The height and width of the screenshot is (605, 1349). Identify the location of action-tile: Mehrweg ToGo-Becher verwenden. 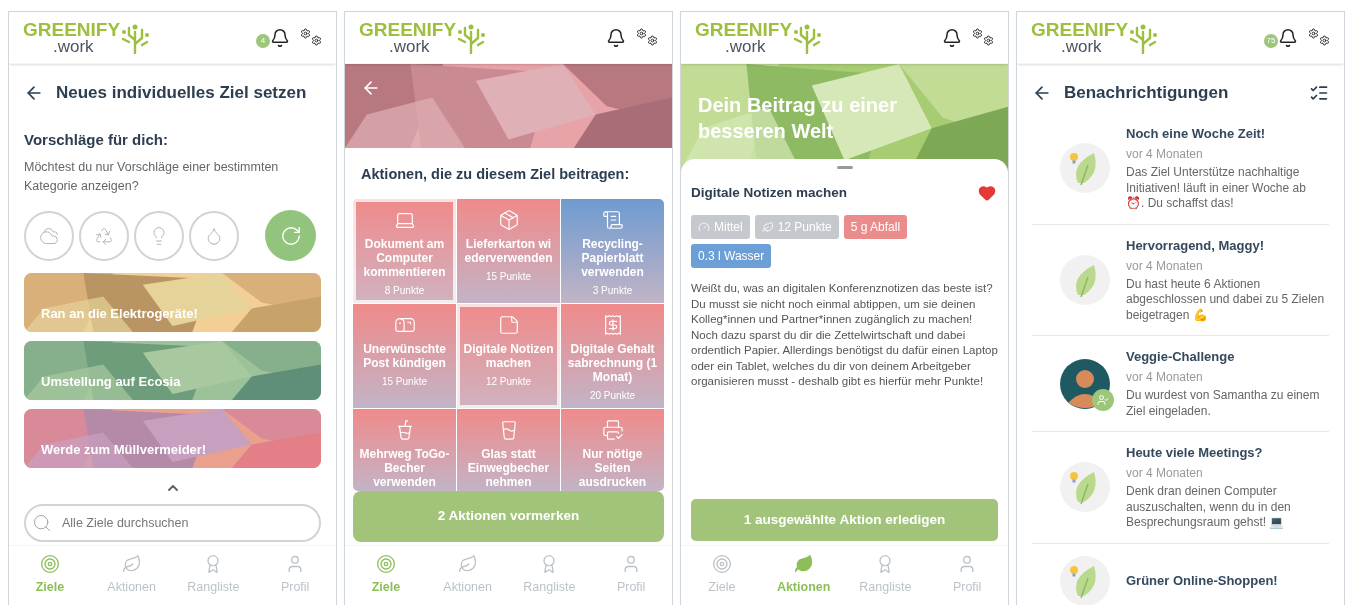
(404, 450).